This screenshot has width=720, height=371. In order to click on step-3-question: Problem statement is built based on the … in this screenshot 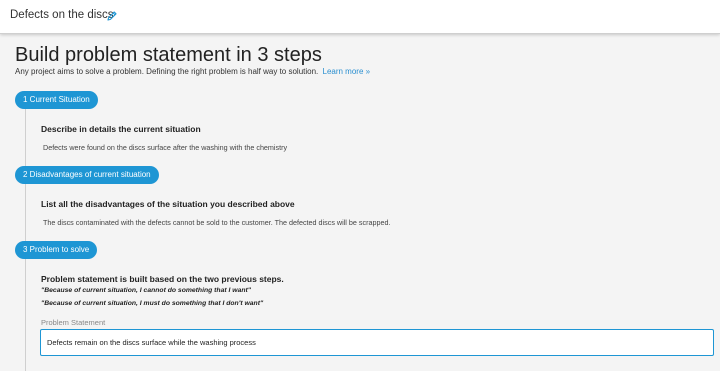, I will do `click(162, 279)`.